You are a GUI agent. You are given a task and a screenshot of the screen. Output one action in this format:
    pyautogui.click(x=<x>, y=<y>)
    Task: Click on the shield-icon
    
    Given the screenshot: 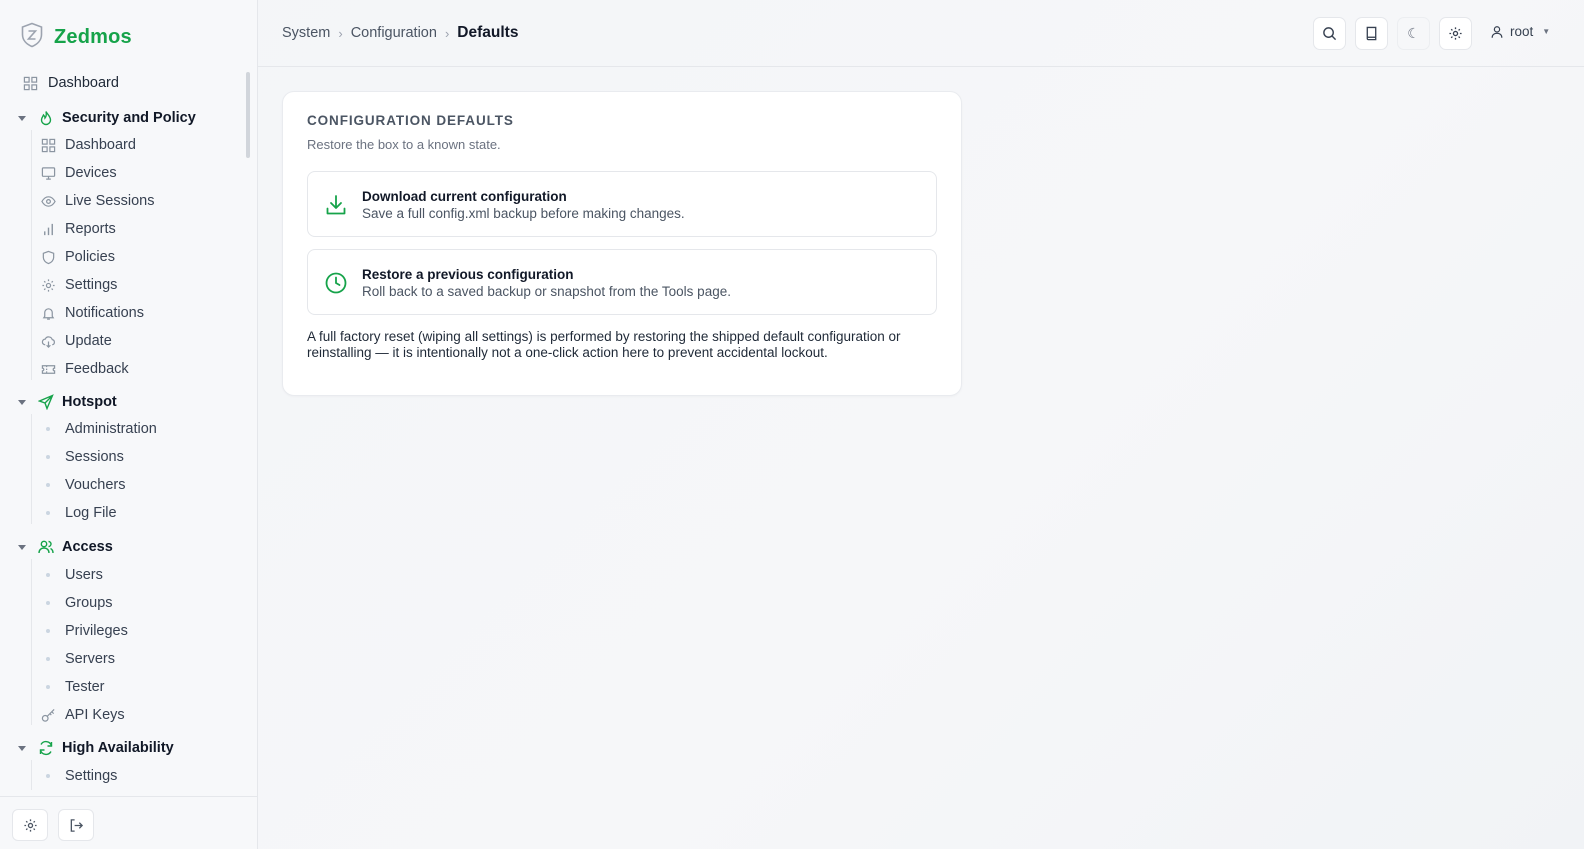 What is the action you would take?
    pyautogui.click(x=48, y=257)
    